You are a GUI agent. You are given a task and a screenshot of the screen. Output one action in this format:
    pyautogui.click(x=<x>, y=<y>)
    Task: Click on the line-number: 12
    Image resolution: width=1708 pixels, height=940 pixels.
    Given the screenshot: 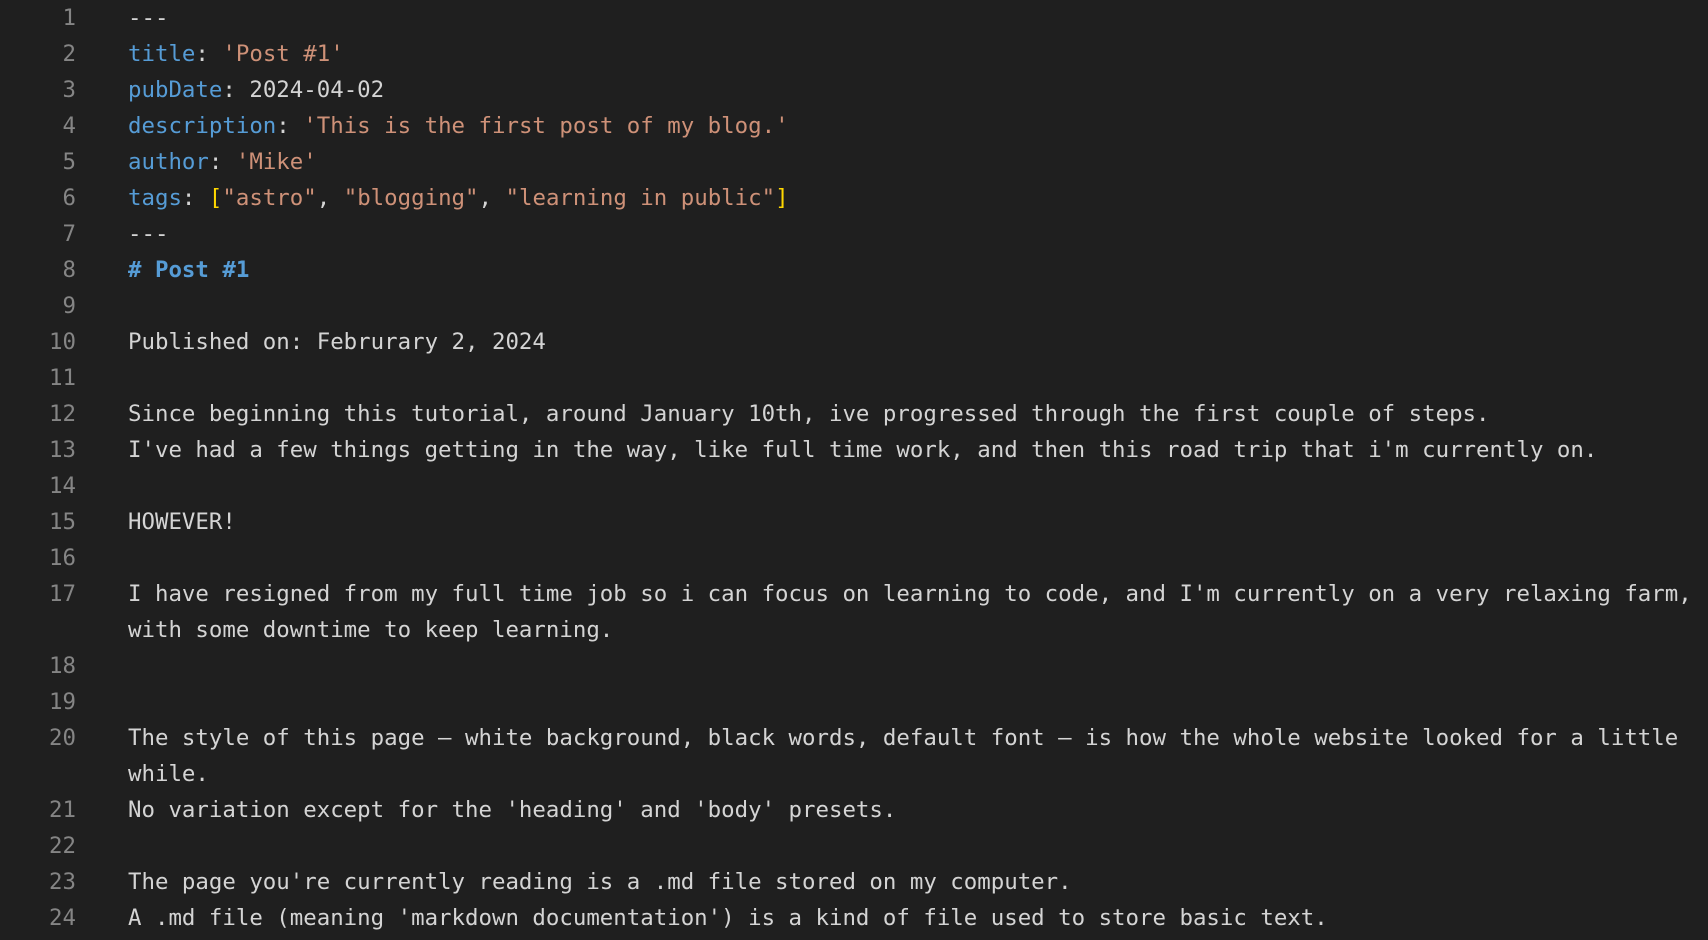 What is the action you would take?
    pyautogui.click(x=62, y=414)
    